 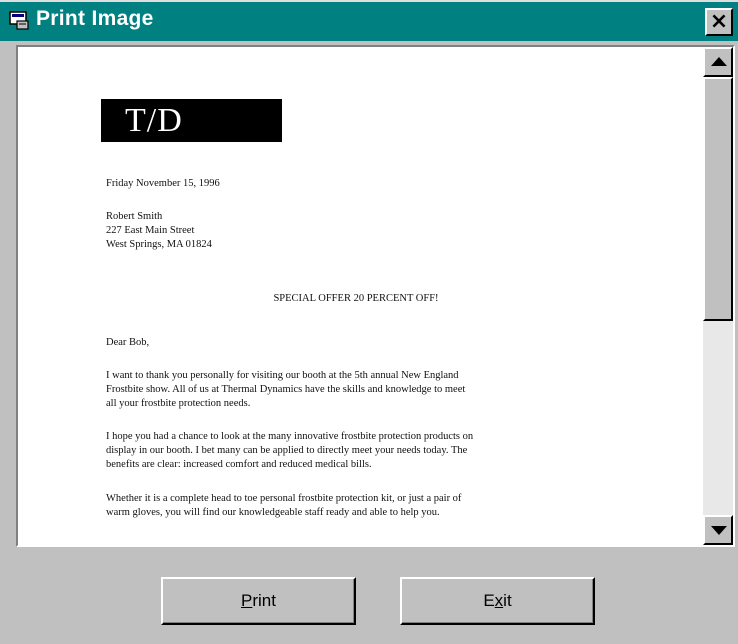 I want to click on address-line: Robert Smith, so click(x=134, y=216).